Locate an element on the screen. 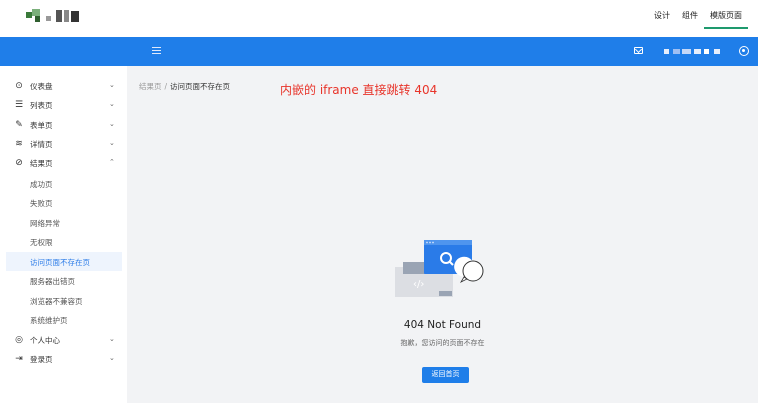 The width and height of the screenshot is (758, 403). sidebar-item-label: 仪表盘 is located at coordinates (41, 86).